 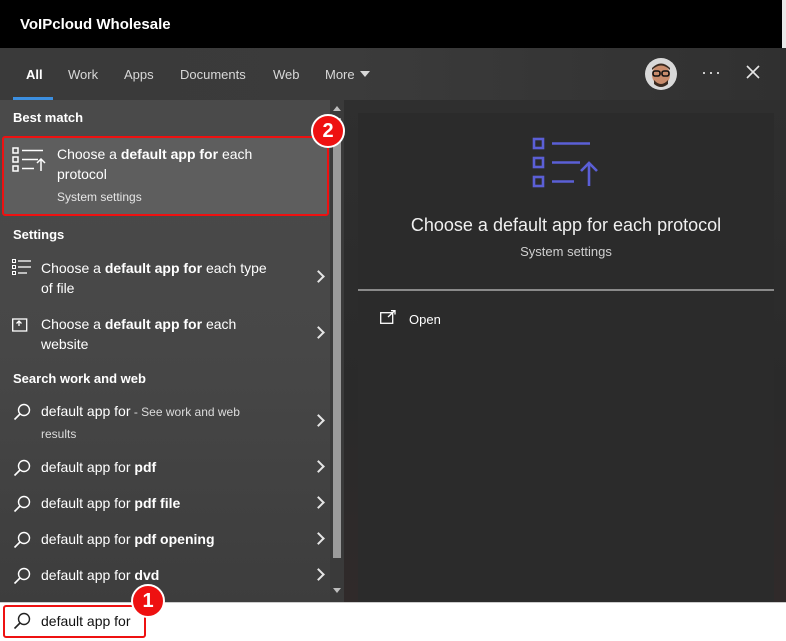 I want to click on step-badge-1: 1, so click(x=148, y=601).